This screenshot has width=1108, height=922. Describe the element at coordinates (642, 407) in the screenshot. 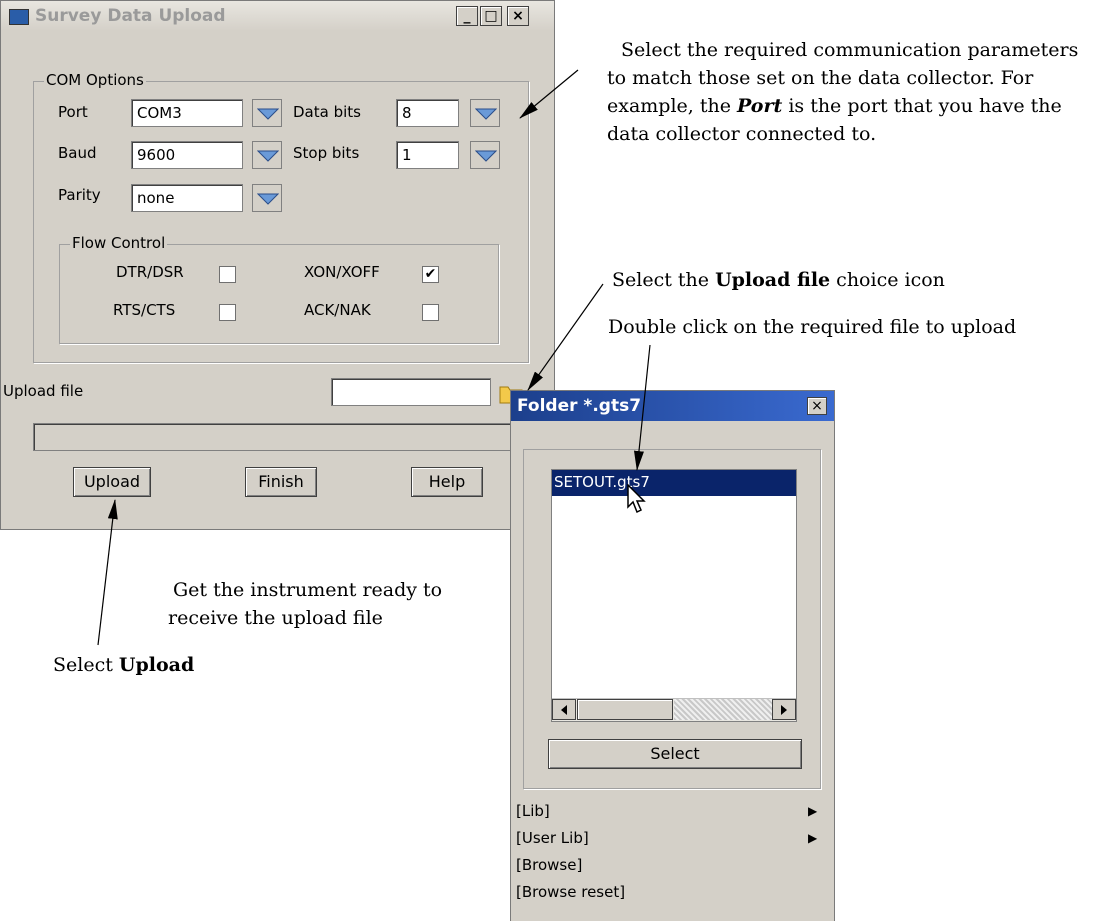

I see `arrow-to-file-item` at that location.